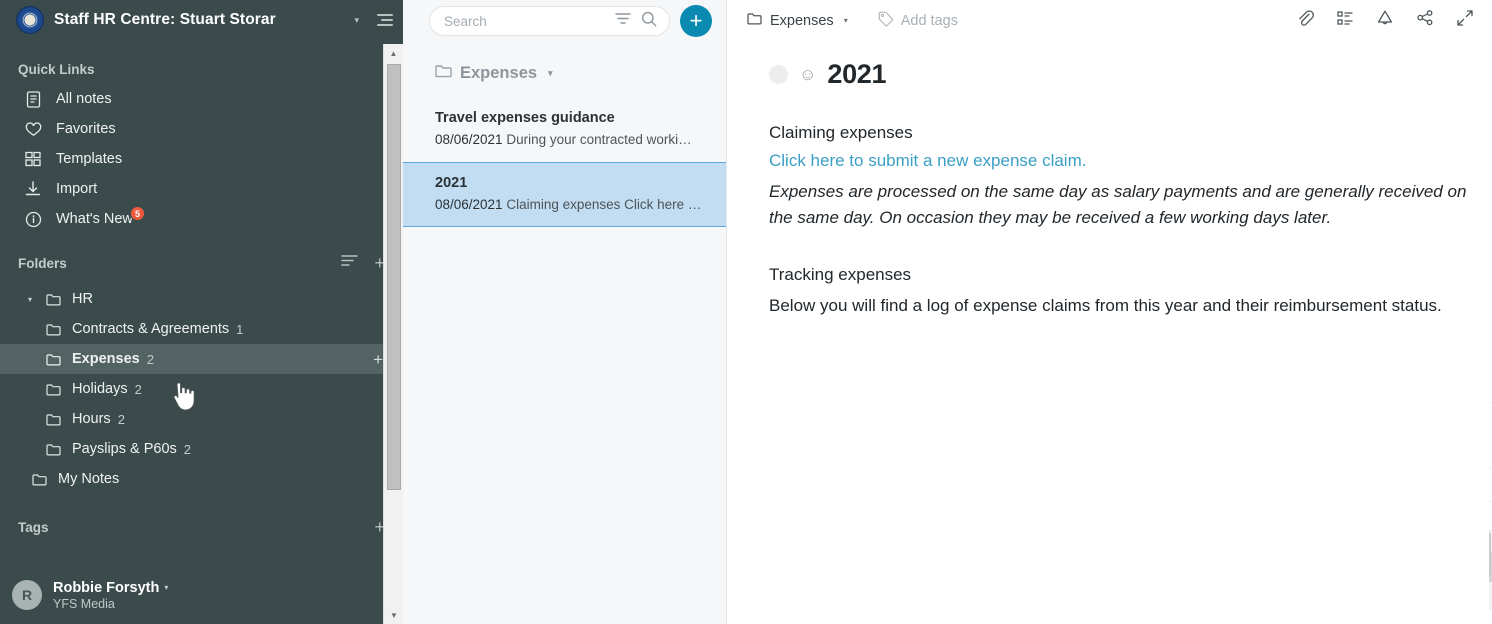 This screenshot has height=624, width=1492. I want to click on templates-icon, so click(33, 159).